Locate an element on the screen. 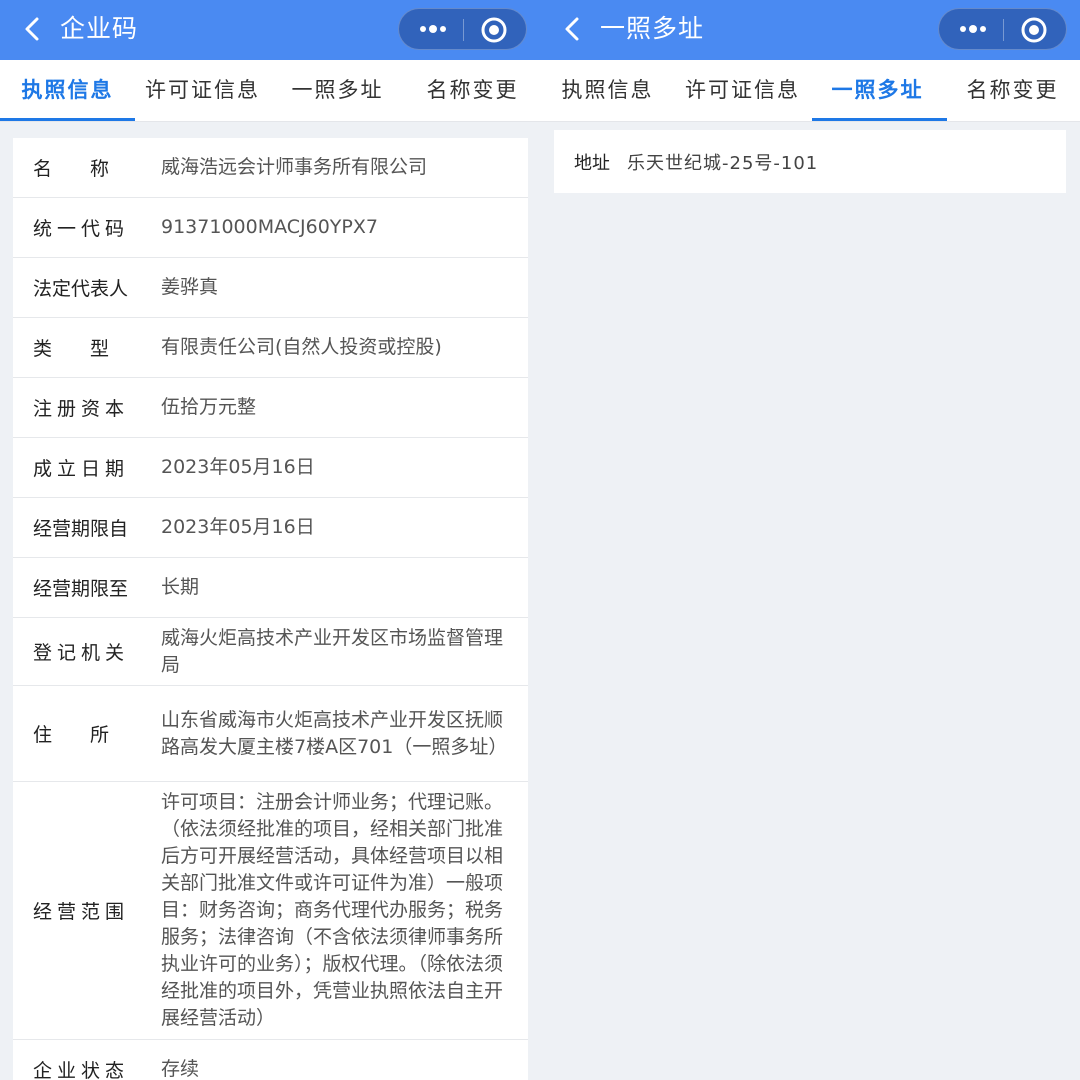  row-value: 长期 is located at coordinates (180, 587).